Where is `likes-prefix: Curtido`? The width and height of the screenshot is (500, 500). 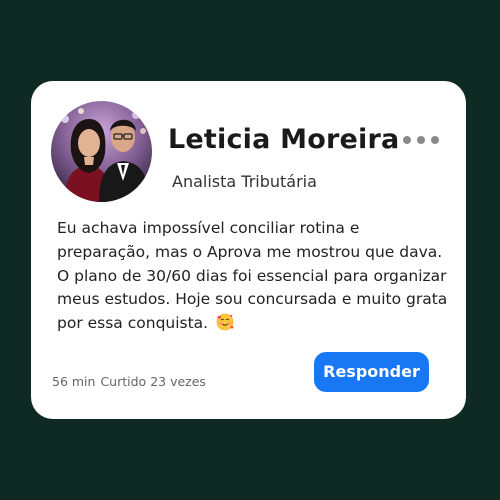
likes-prefix: Curtido is located at coordinates (123, 381).